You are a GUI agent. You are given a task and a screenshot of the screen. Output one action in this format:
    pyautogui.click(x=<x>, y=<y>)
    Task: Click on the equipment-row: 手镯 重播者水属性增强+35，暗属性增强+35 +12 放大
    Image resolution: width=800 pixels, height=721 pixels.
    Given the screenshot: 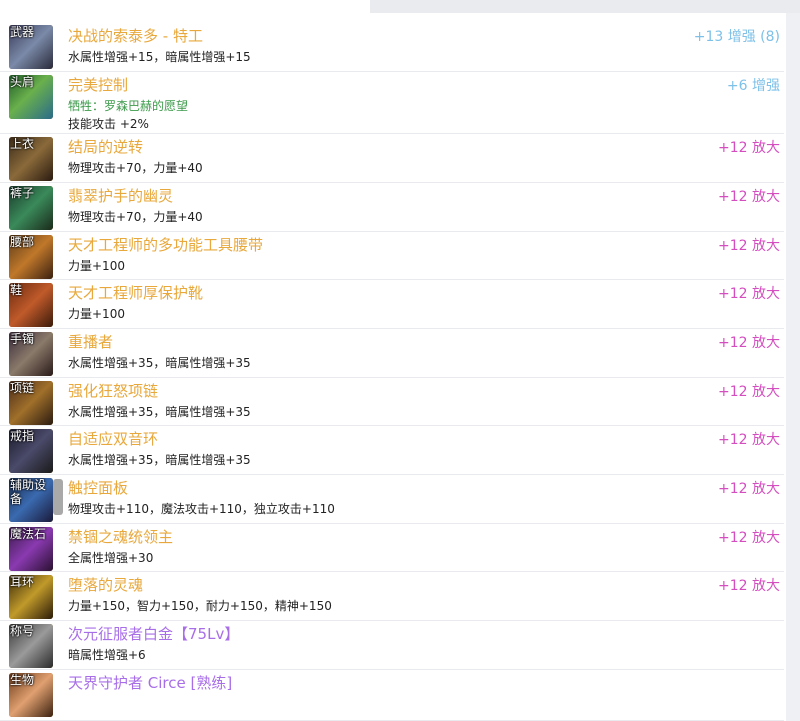 What is the action you would take?
    pyautogui.click(x=392, y=353)
    